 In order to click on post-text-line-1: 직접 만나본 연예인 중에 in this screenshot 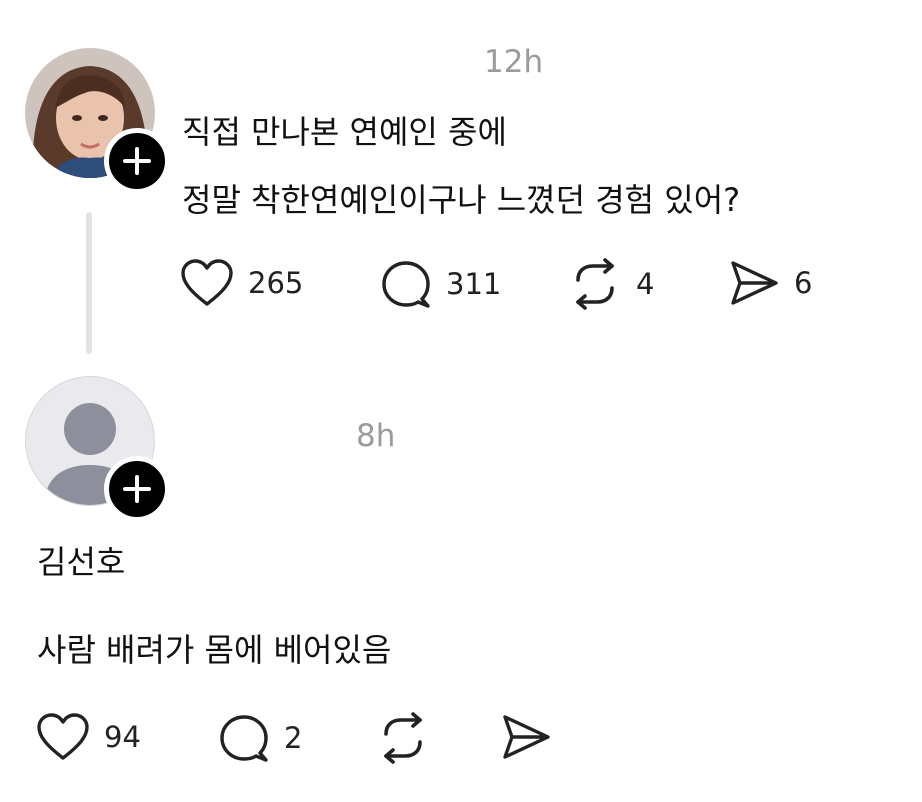, I will do `click(344, 132)`.